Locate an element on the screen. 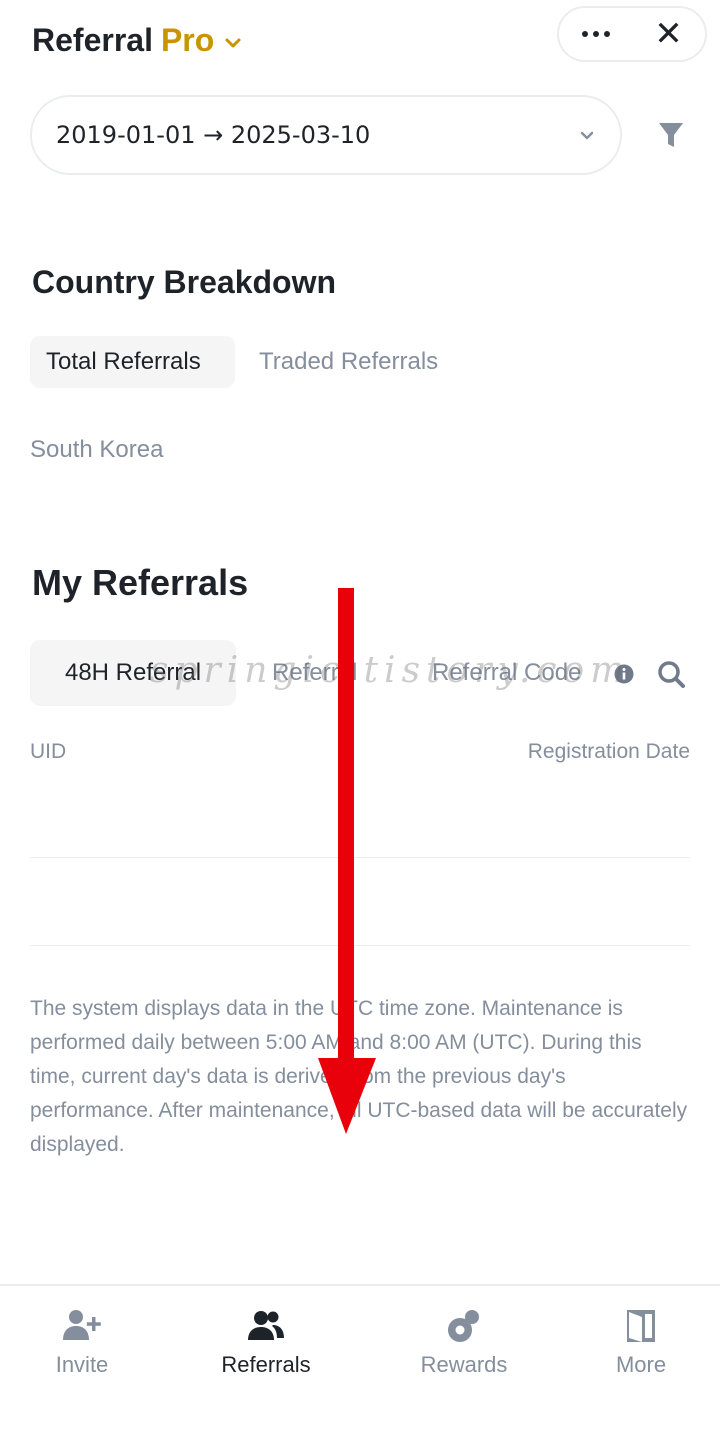 Image resolution: width=720 pixels, height=1440 pixels. more-door-icon is located at coordinates (641, 1326).